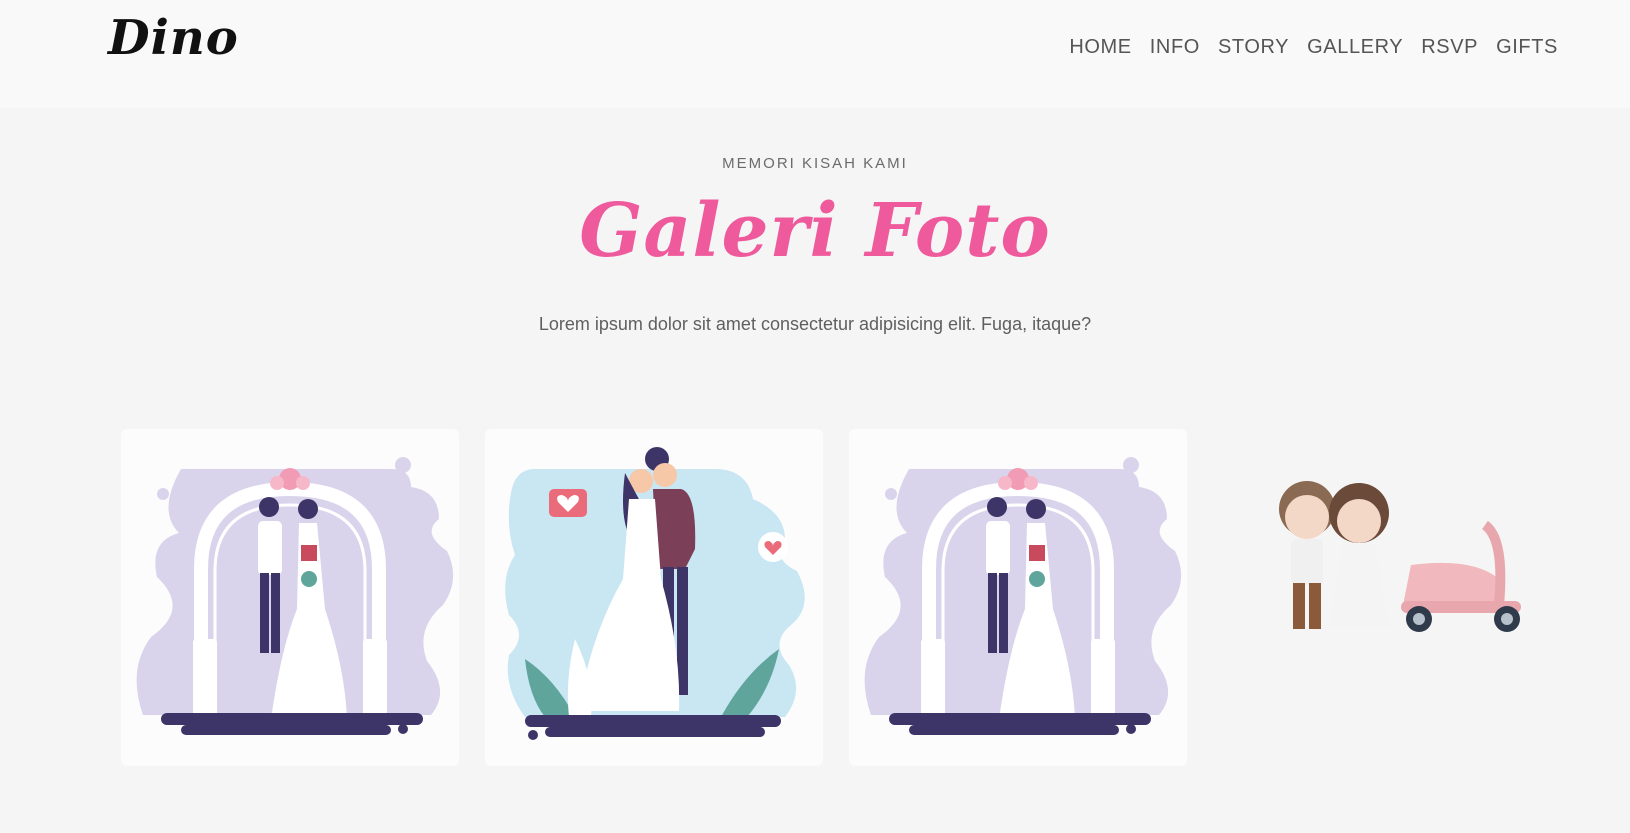  Describe the element at coordinates (173, 38) in the screenshot. I see `brand-logo: Dino` at that location.